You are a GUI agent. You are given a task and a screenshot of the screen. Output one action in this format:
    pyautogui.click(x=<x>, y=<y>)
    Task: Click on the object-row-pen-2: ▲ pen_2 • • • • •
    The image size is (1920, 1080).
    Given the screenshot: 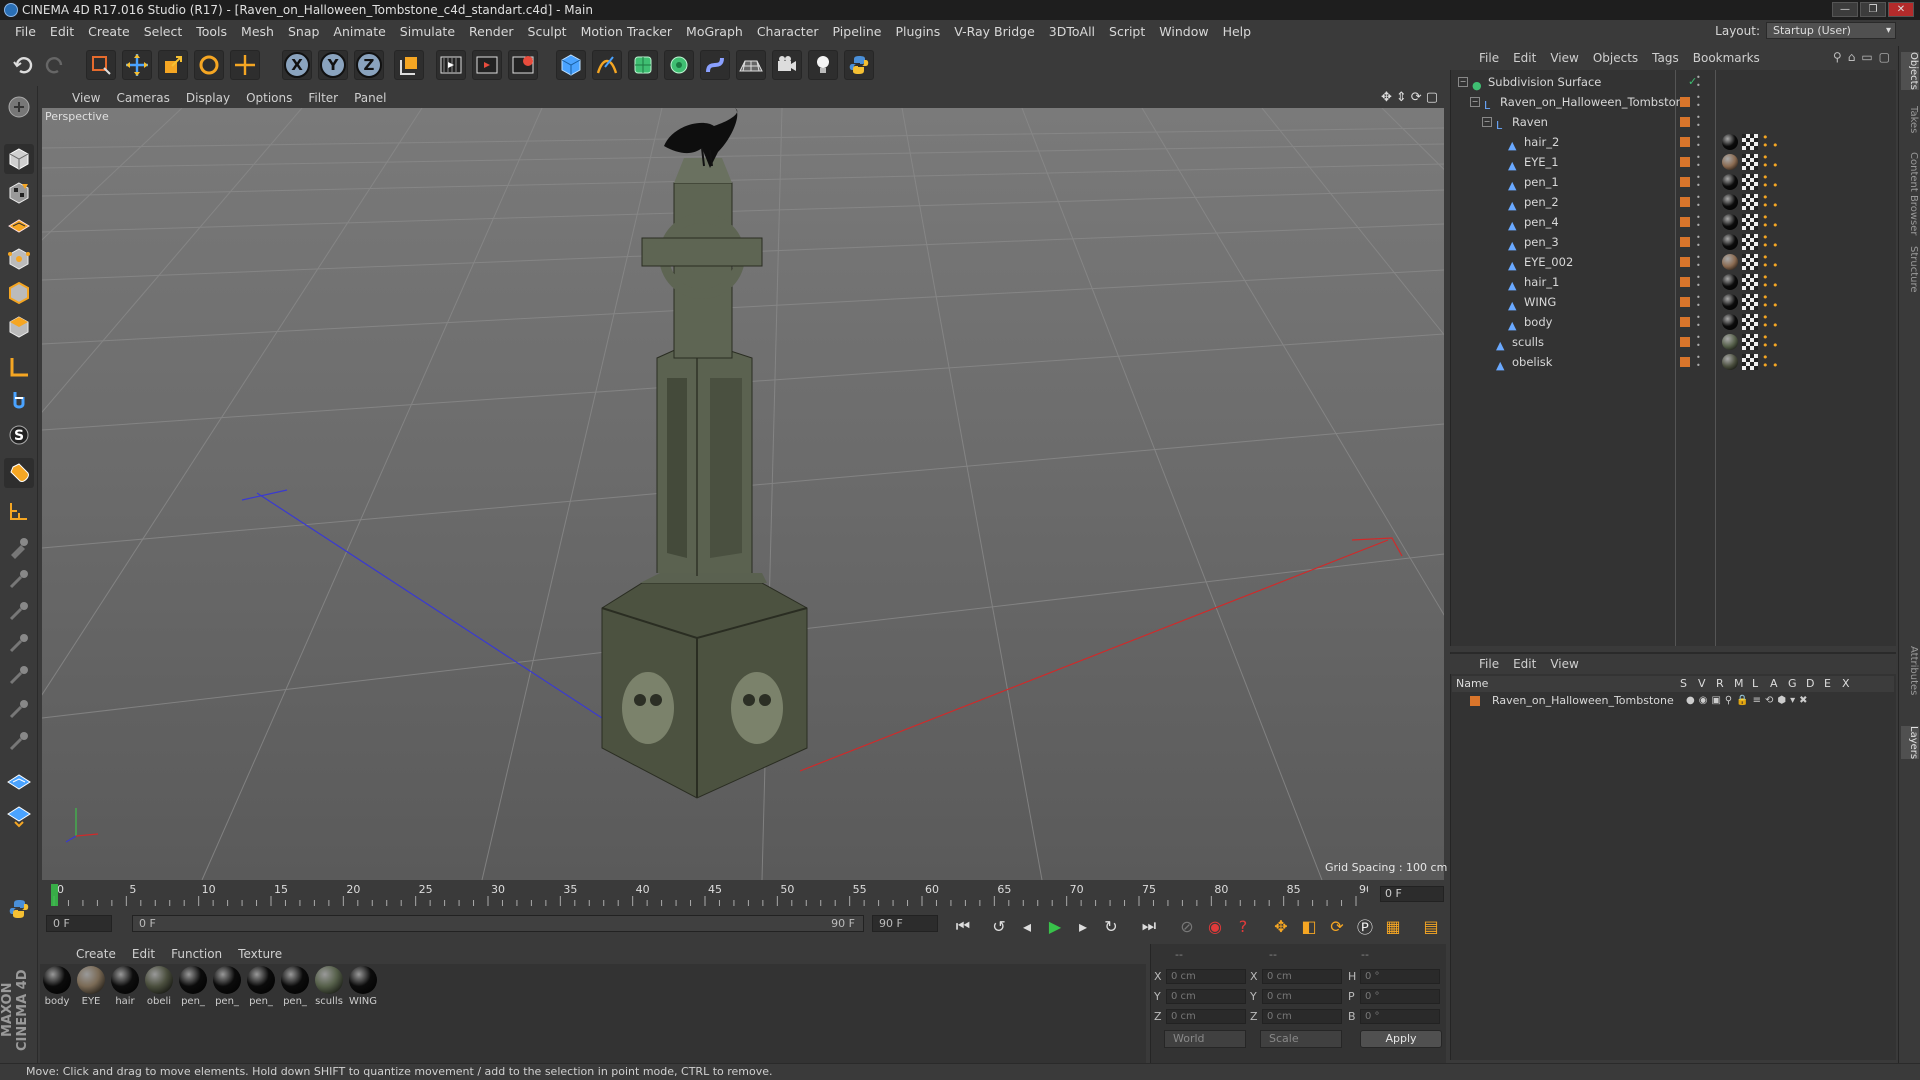 What is the action you would take?
    pyautogui.click(x=1672, y=202)
    